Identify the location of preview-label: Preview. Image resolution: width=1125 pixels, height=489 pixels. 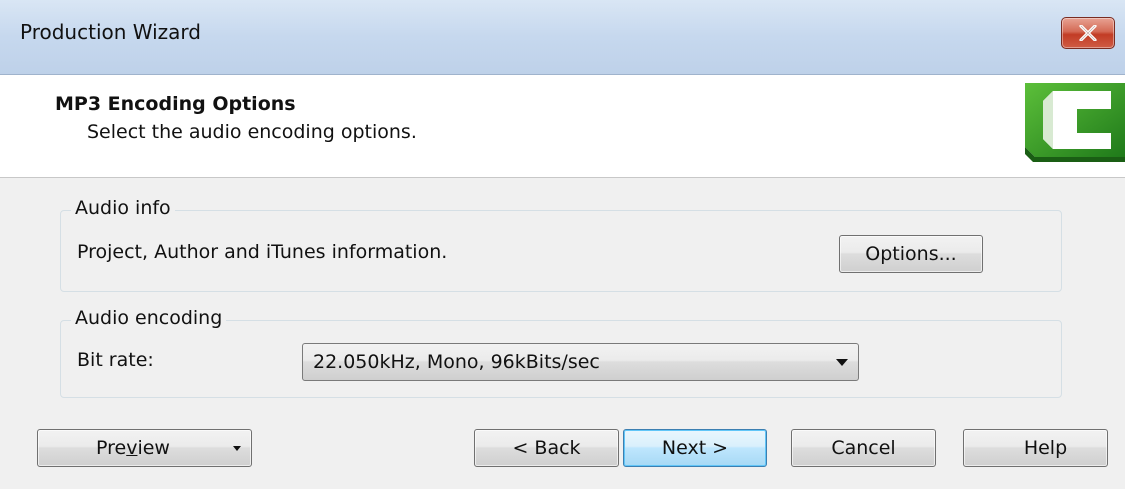
(133, 448).